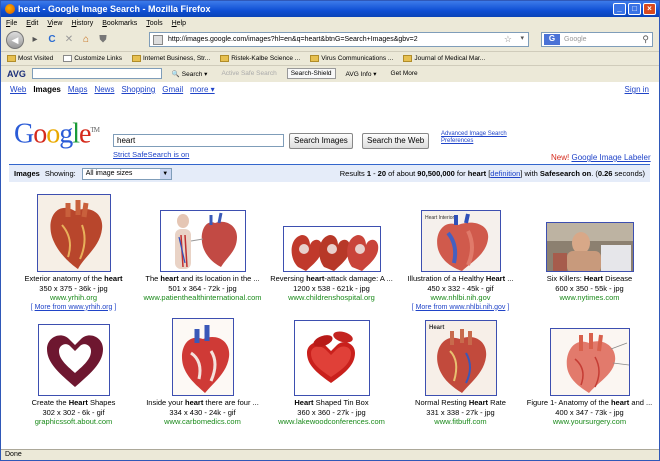 The height and width of the screenshot is (461, 660). Describe the element at coordinates (202, 422) in the screenshot. I see `result-url: www.carbomedics.com` at that location.